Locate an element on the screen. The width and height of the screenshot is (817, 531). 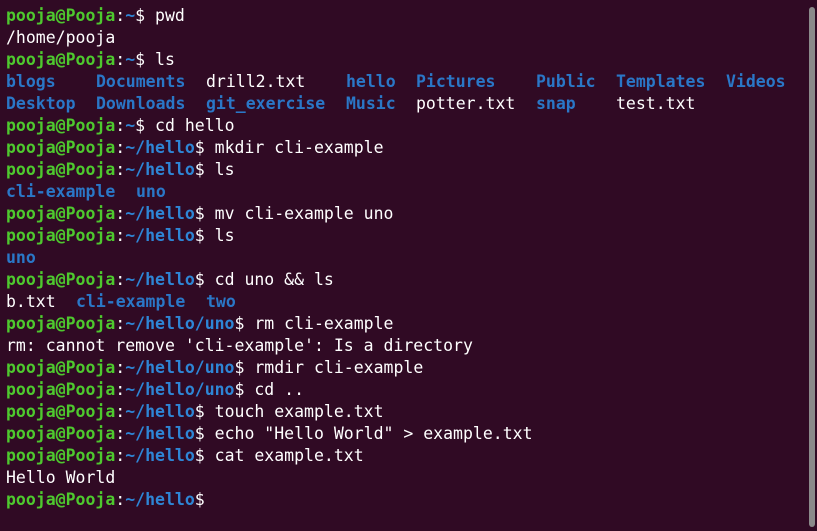
scrollbar is located at coordinates (811, 265).